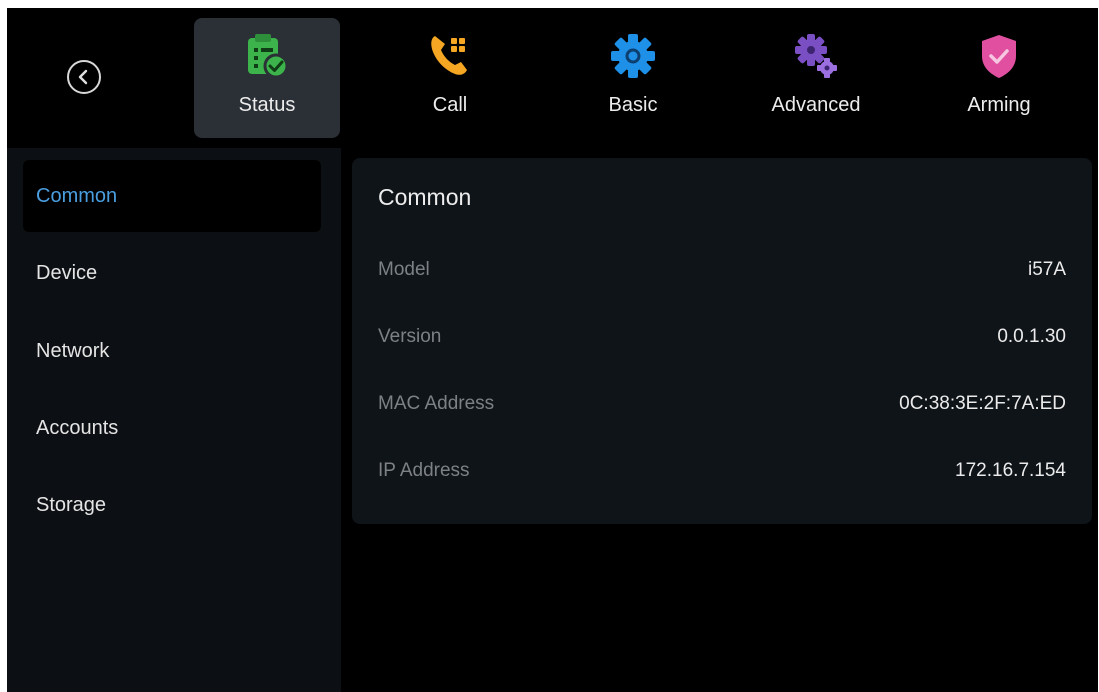  What do you see at coordinates (77, 427) in the screenshot?
I see `sidebar-item-label: Accounts` at bounding box center [77, 427].